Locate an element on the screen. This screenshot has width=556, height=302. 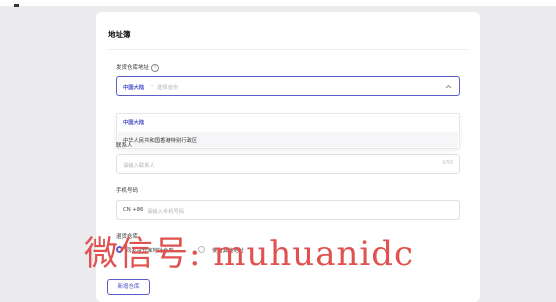
province-placeholder: 选择省份 is located at coordinates (168, 88).